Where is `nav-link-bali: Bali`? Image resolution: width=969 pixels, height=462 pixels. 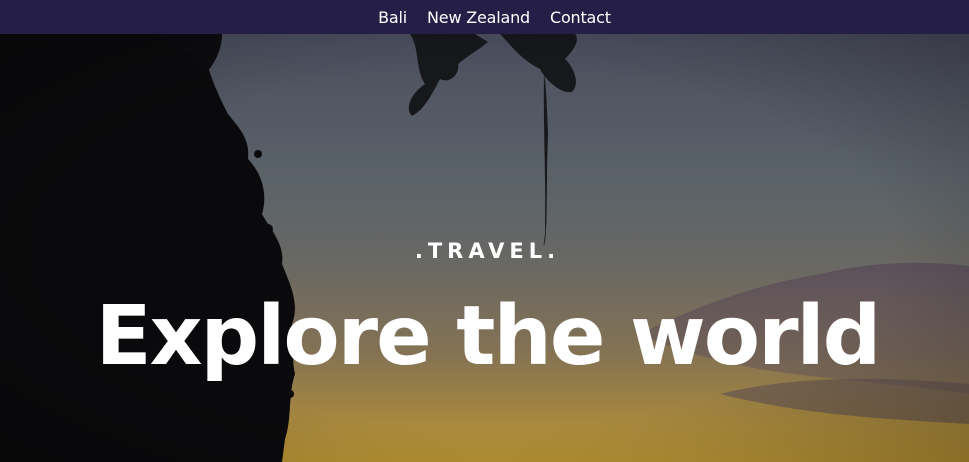
nav-link-bali: Bali is located at coordinates (392, 17).